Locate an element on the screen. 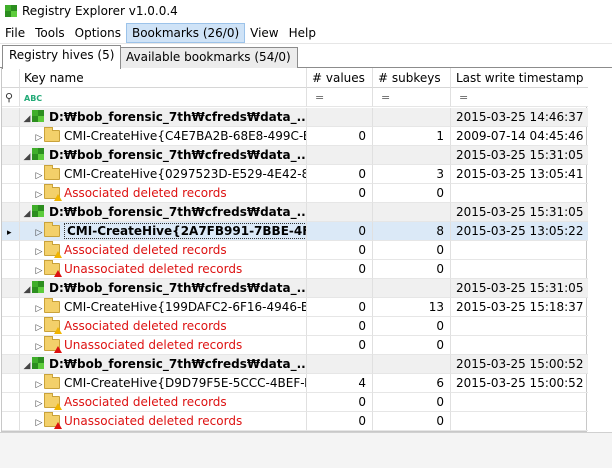 This screenshot has height=468, width=612. tab-registry-hives: Registry hives (5) is located at coordinates (62, 57).